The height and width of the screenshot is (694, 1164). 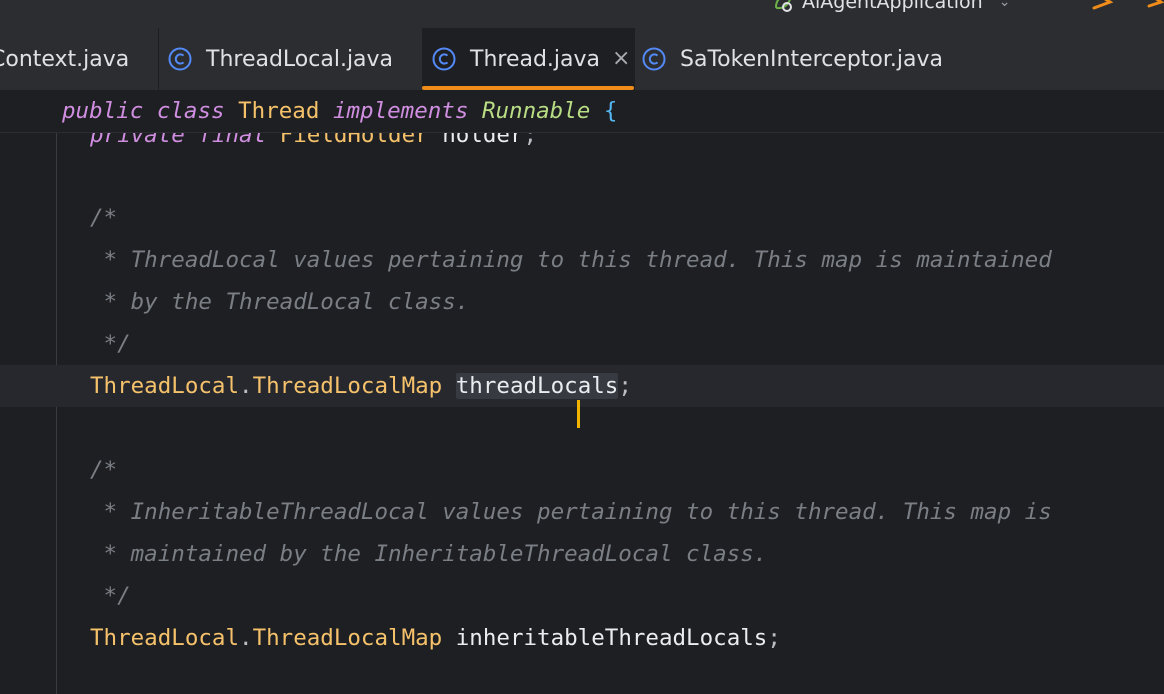 I want to click on keyword: implements, so click(x=400, y=111).